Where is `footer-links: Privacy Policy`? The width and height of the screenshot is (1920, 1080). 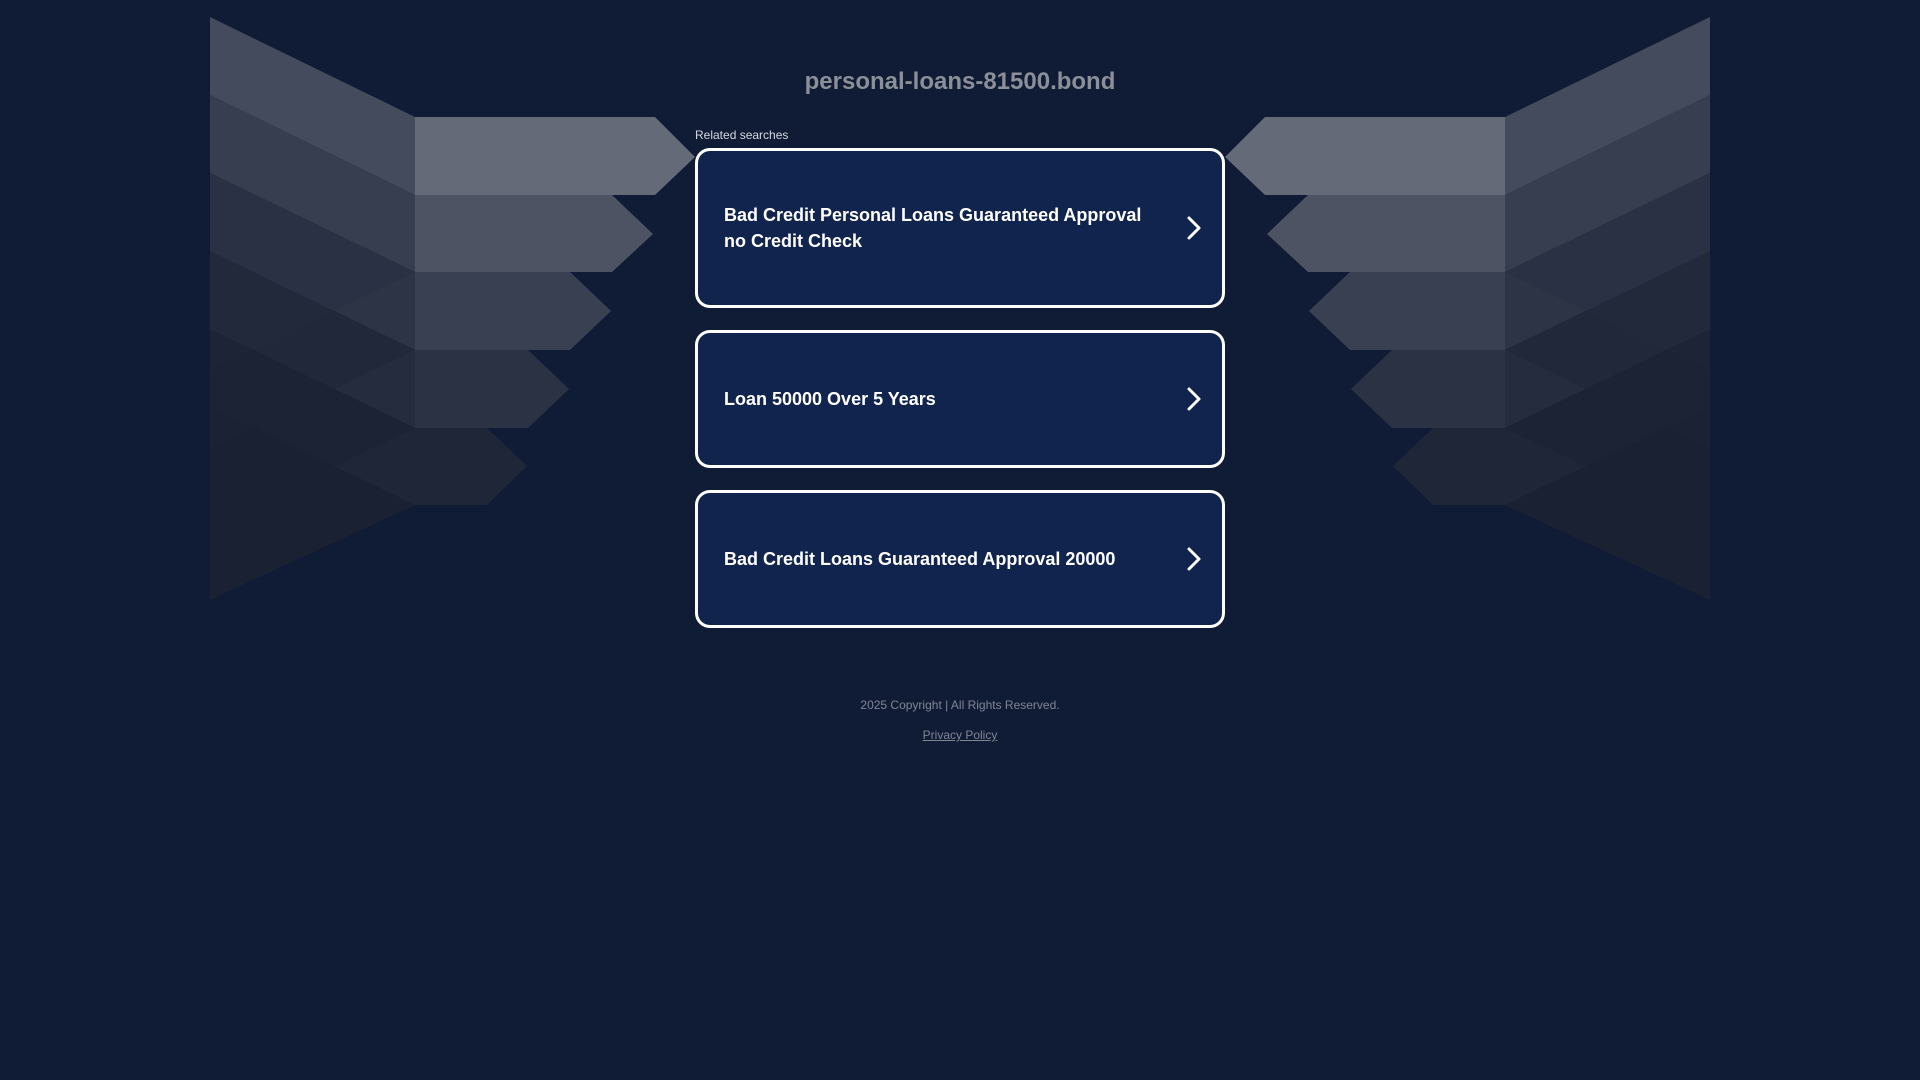
footer-links: Privacy Policy is located at coordinates (960, 735).